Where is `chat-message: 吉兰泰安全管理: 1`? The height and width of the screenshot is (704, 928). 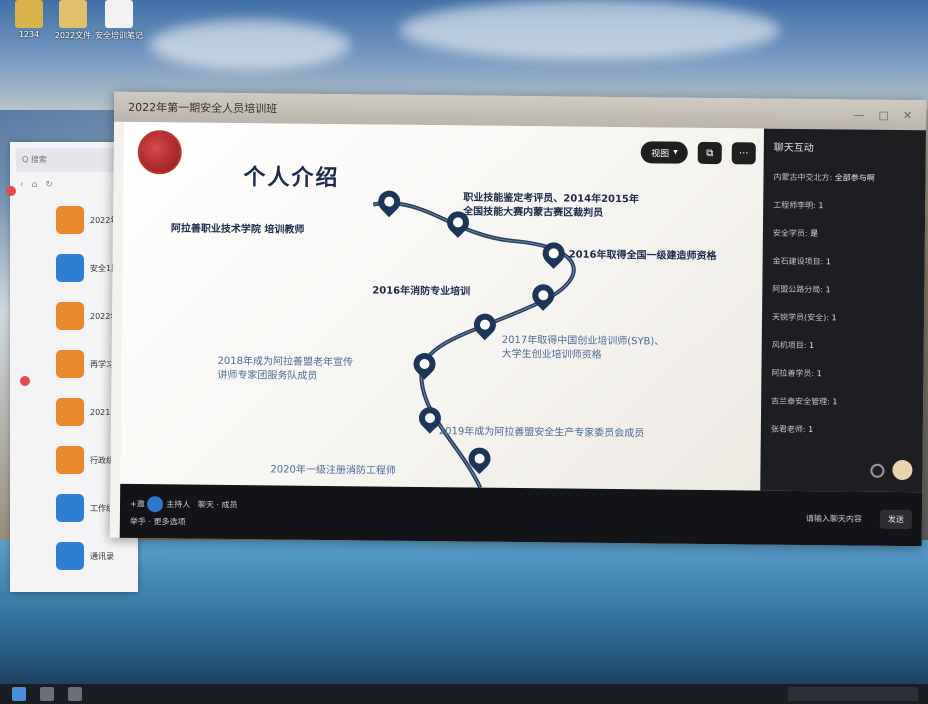 chat-message: 吉兰泰安全管理: 1 is located at coordinates (804, 401).